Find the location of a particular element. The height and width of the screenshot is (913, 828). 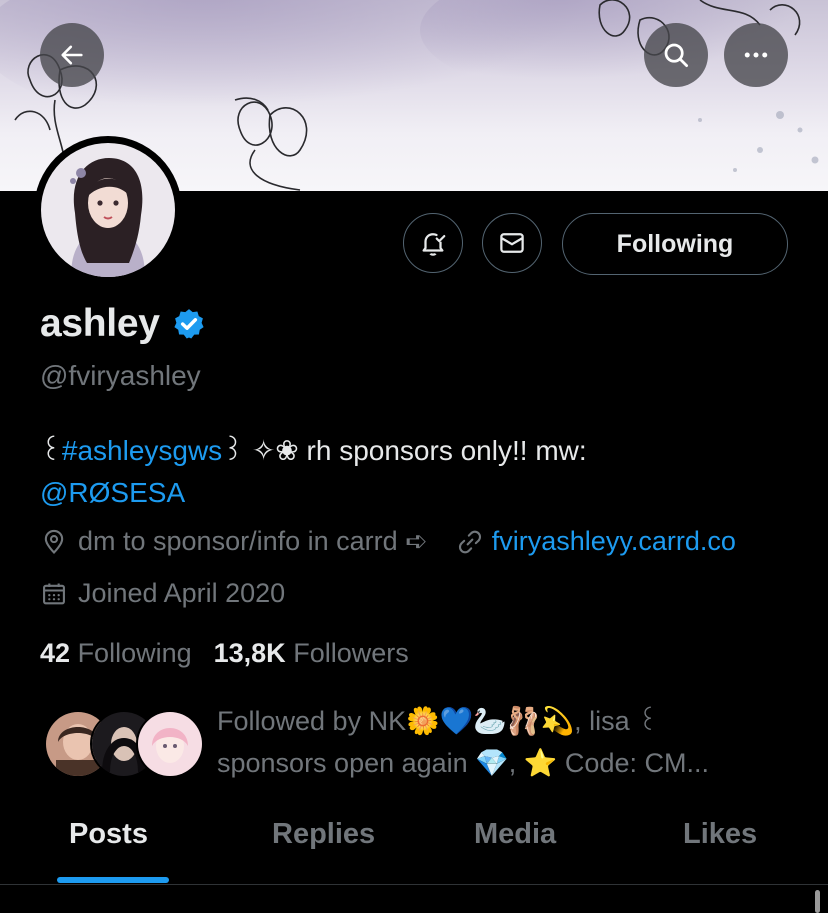

active-tab-indicator is located at coordinates (113, 880).